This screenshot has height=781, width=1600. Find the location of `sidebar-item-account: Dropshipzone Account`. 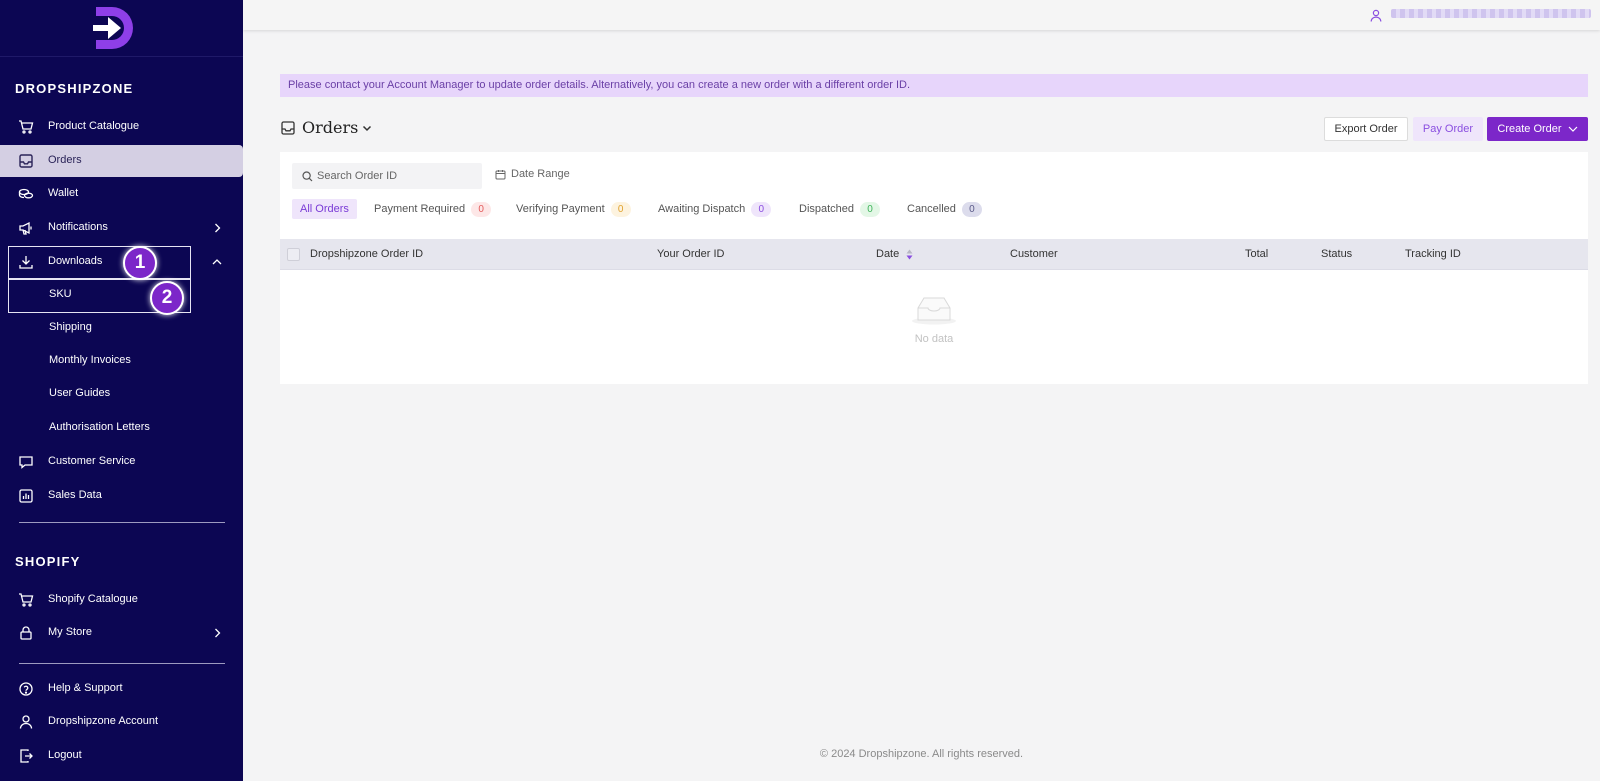

sidebar-item-account: Dropshipzone Account is located at coordinates (121, 722).